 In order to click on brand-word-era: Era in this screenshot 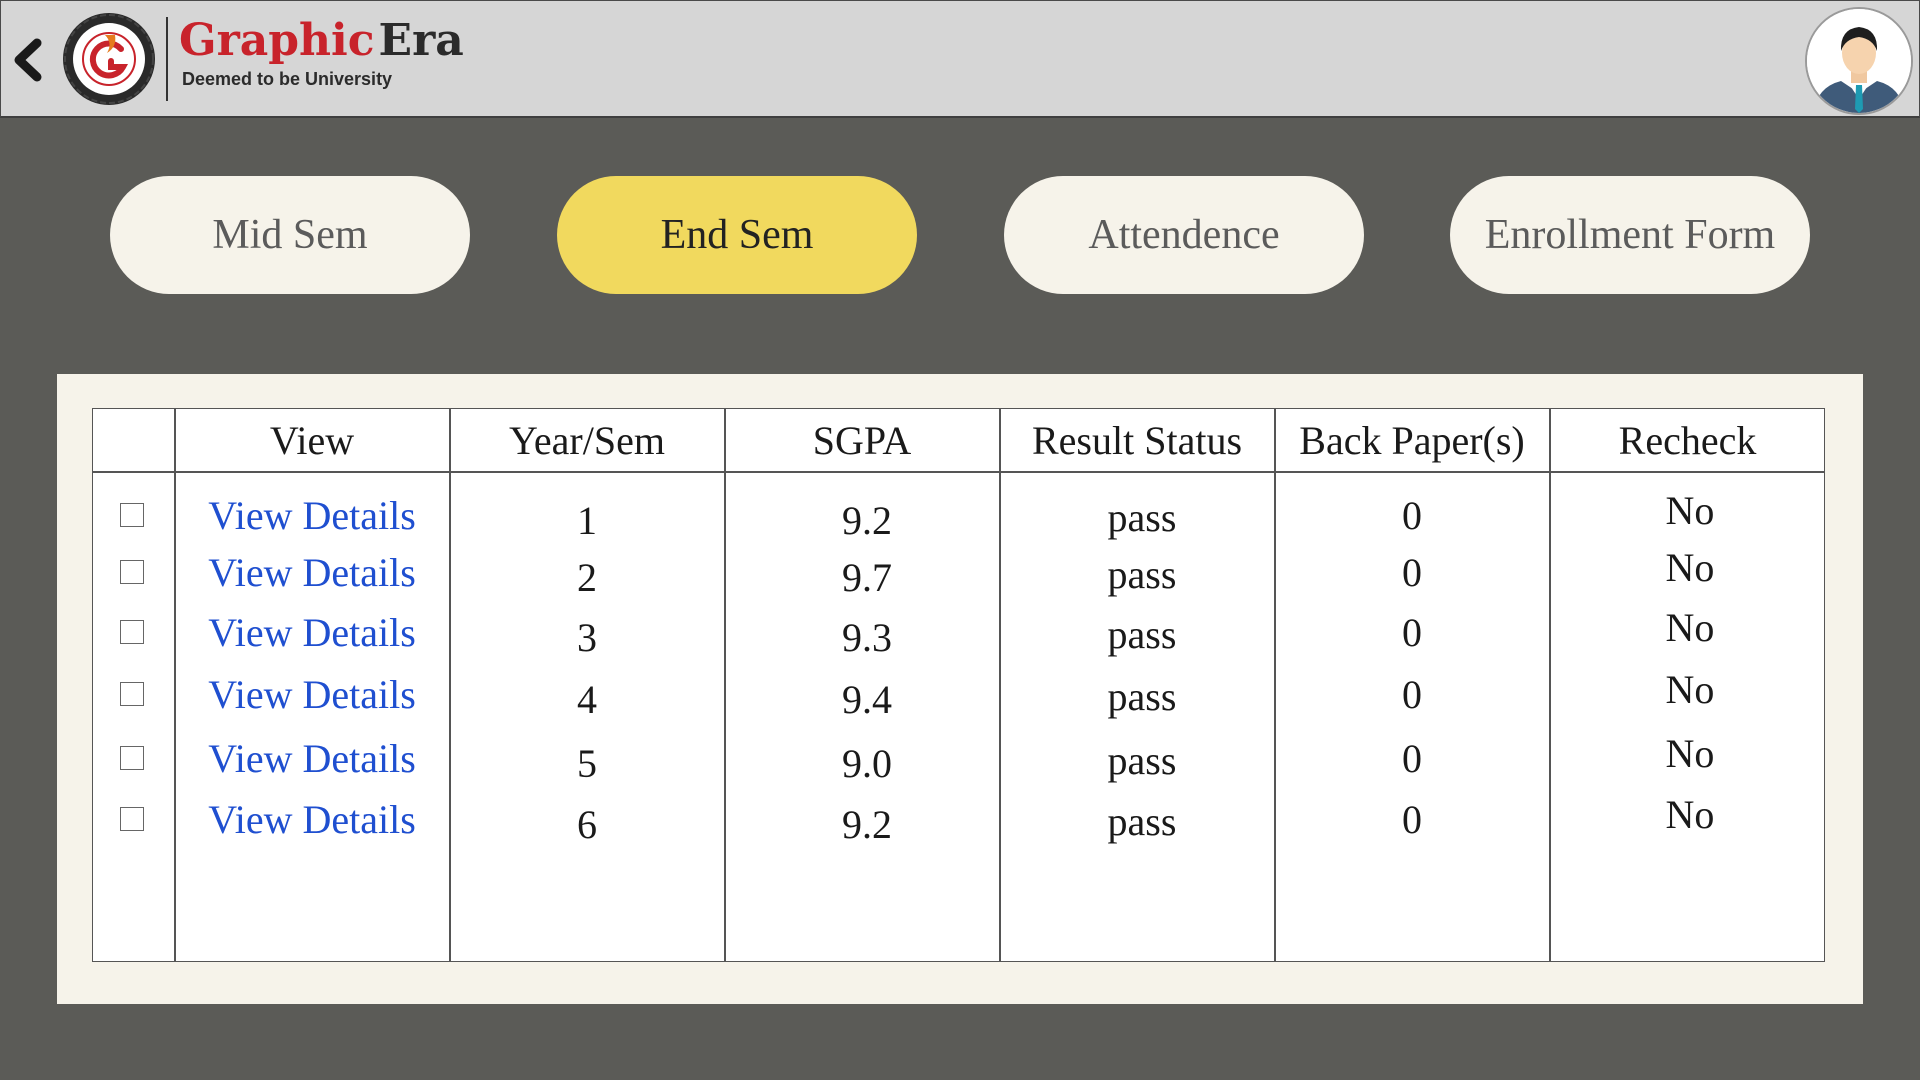, I will do `click(421, 40)`.